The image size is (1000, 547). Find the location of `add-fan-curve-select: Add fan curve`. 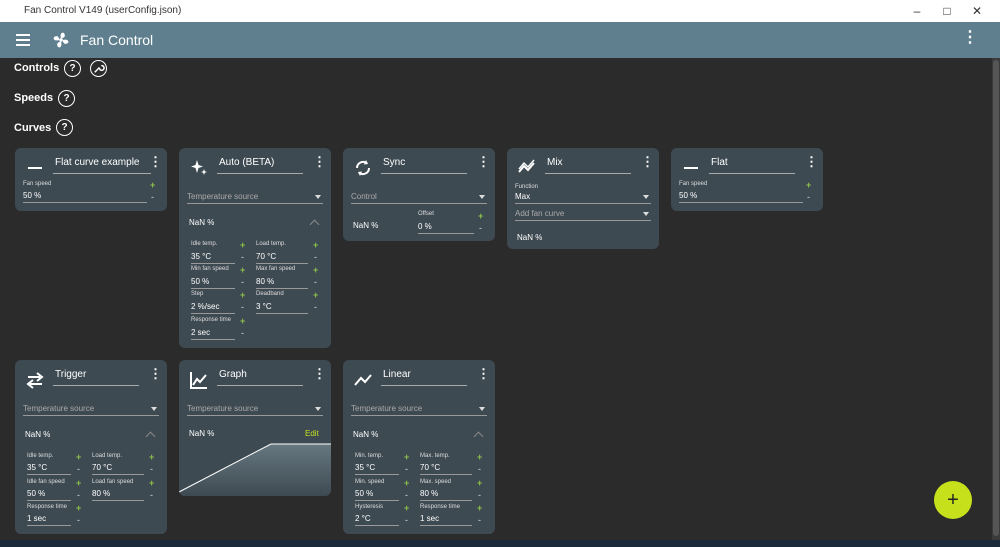

add-fan-curve-select: Add fan curve is located at coordinates (583, 215).